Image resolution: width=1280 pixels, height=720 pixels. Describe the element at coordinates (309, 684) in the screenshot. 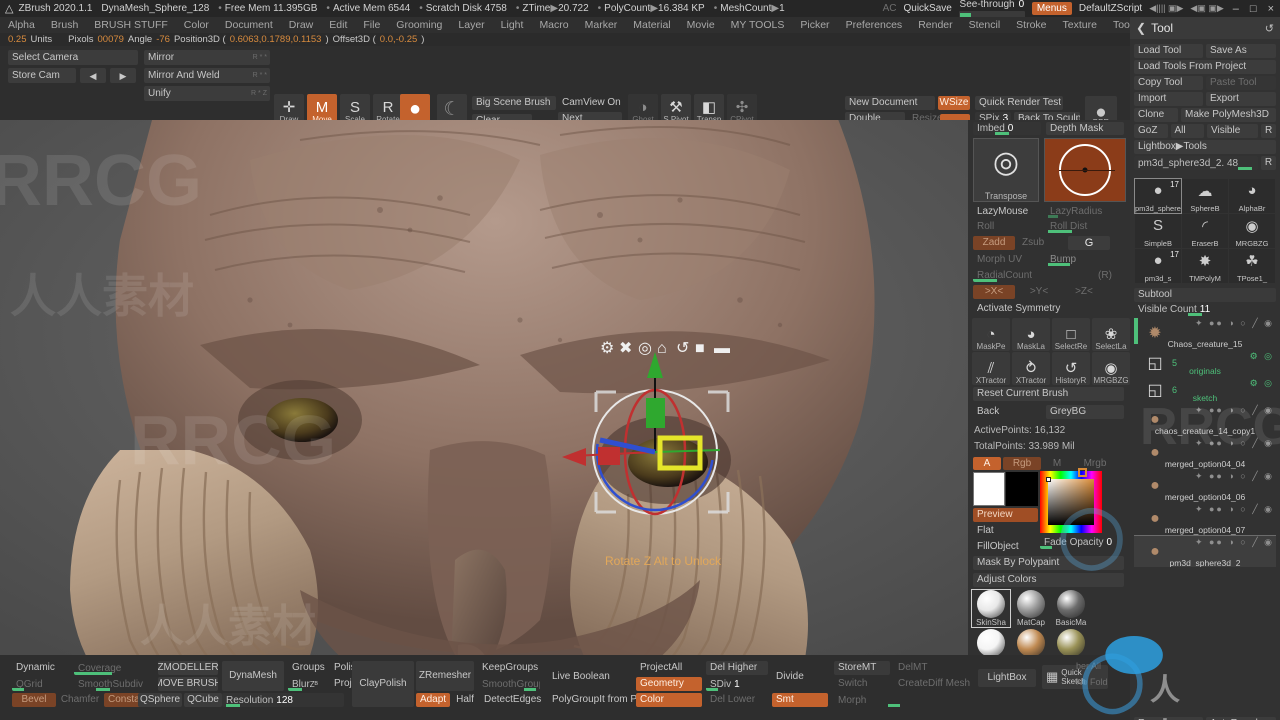

I see `blur-slider: Blur Zᴮ` at that location.